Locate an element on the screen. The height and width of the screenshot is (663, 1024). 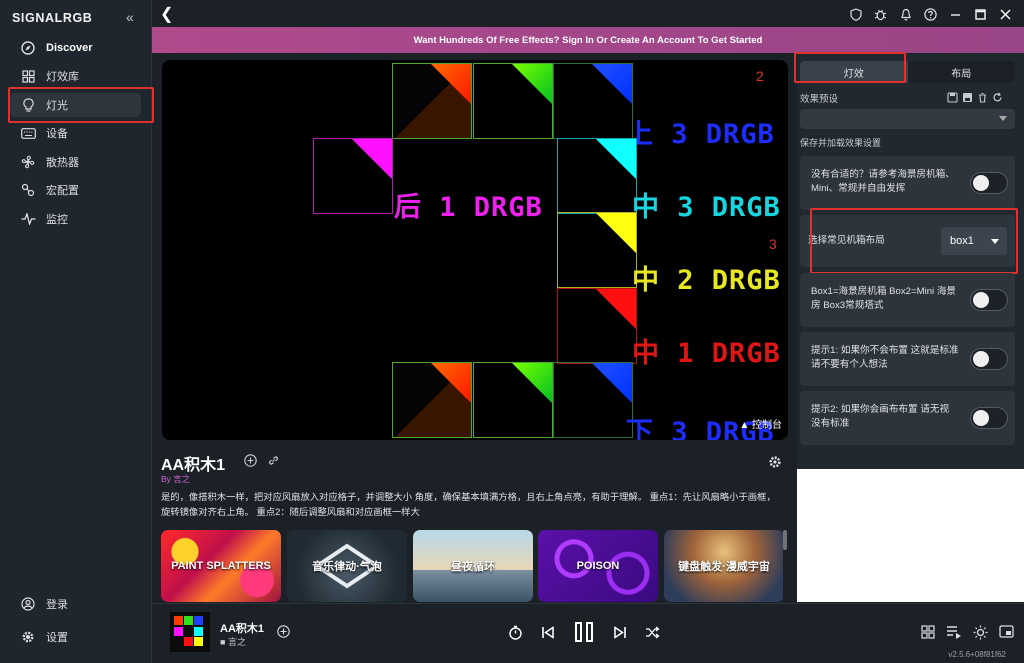
minimize-icon is located at coordinates (955, 14).